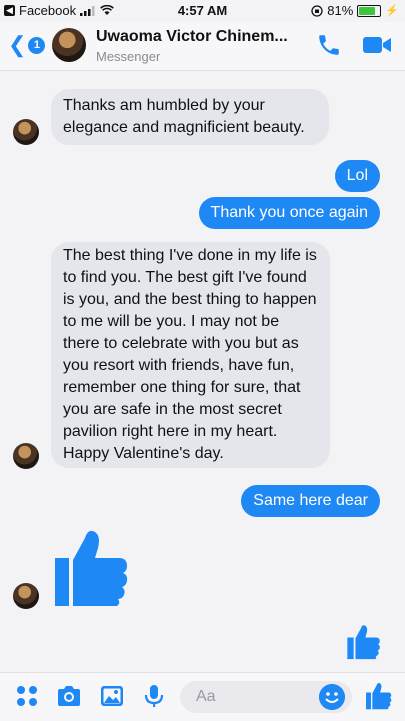 The width and height of the screenshot is (405, 721). Describe the element at coordinates (69, 45) in the screenshot. I see `contact-avatar` at that location.